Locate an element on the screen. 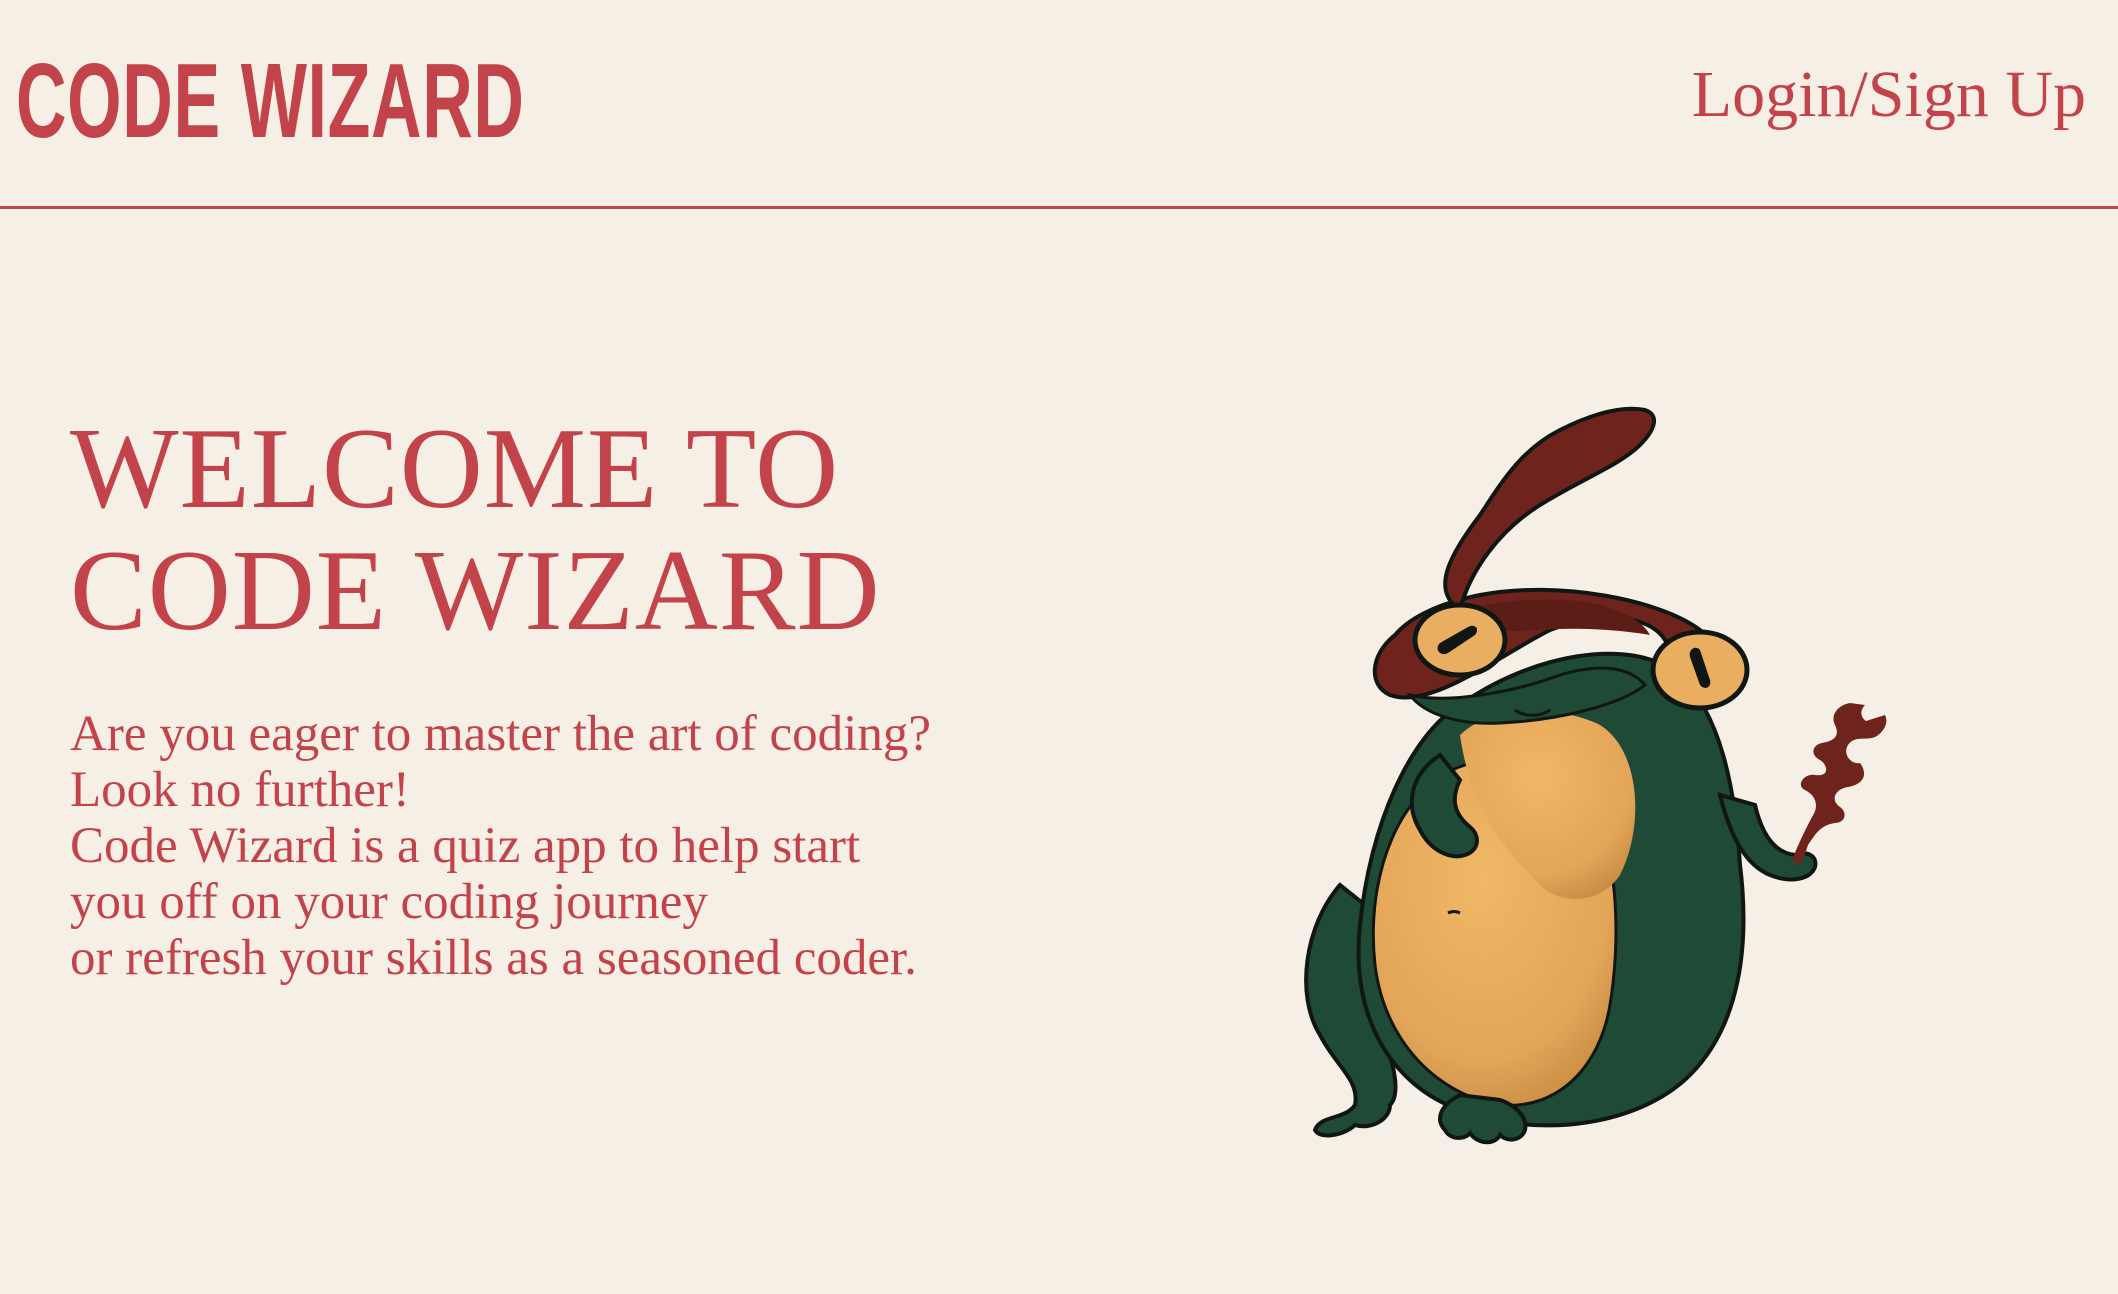  hero-title: WELCOME TO CODE WIZARD is located at coordinates (475, 530).